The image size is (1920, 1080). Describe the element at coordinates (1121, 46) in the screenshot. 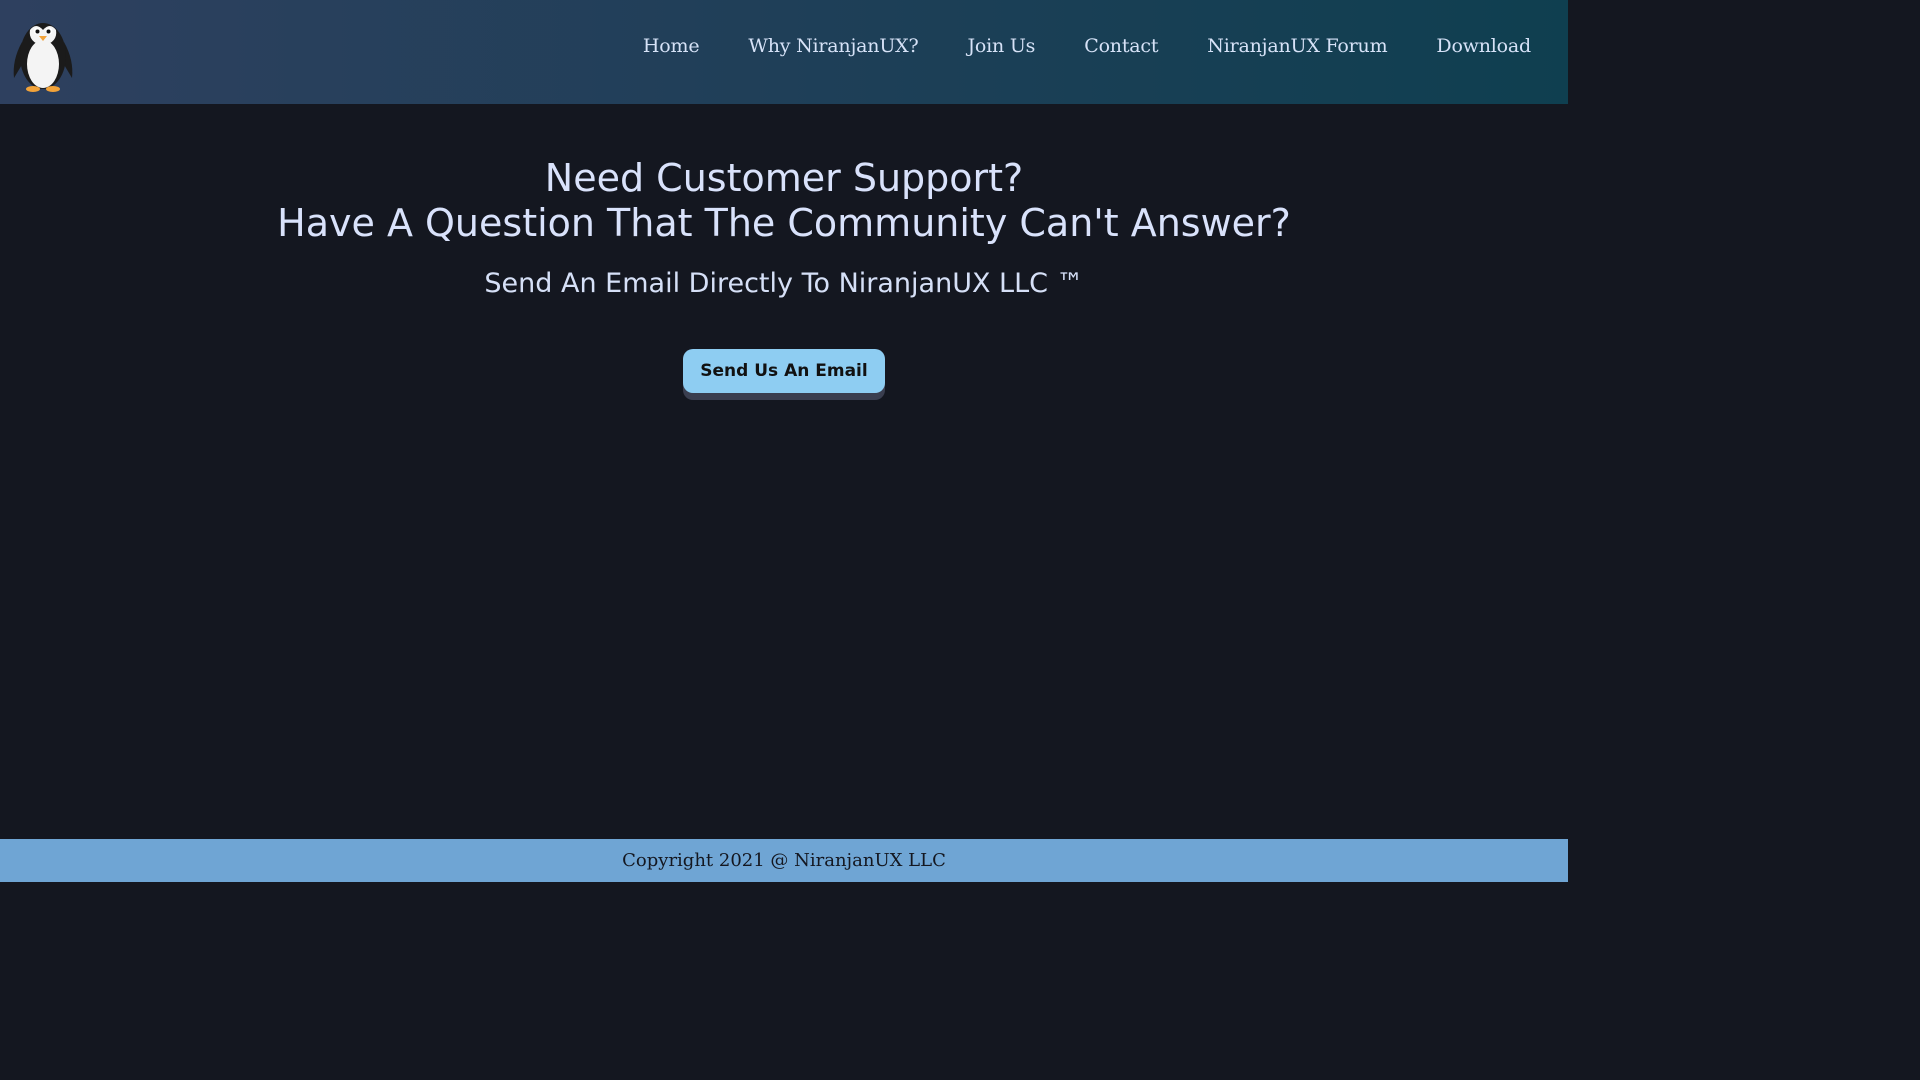

I see `nav-contact: Contact` at that location.